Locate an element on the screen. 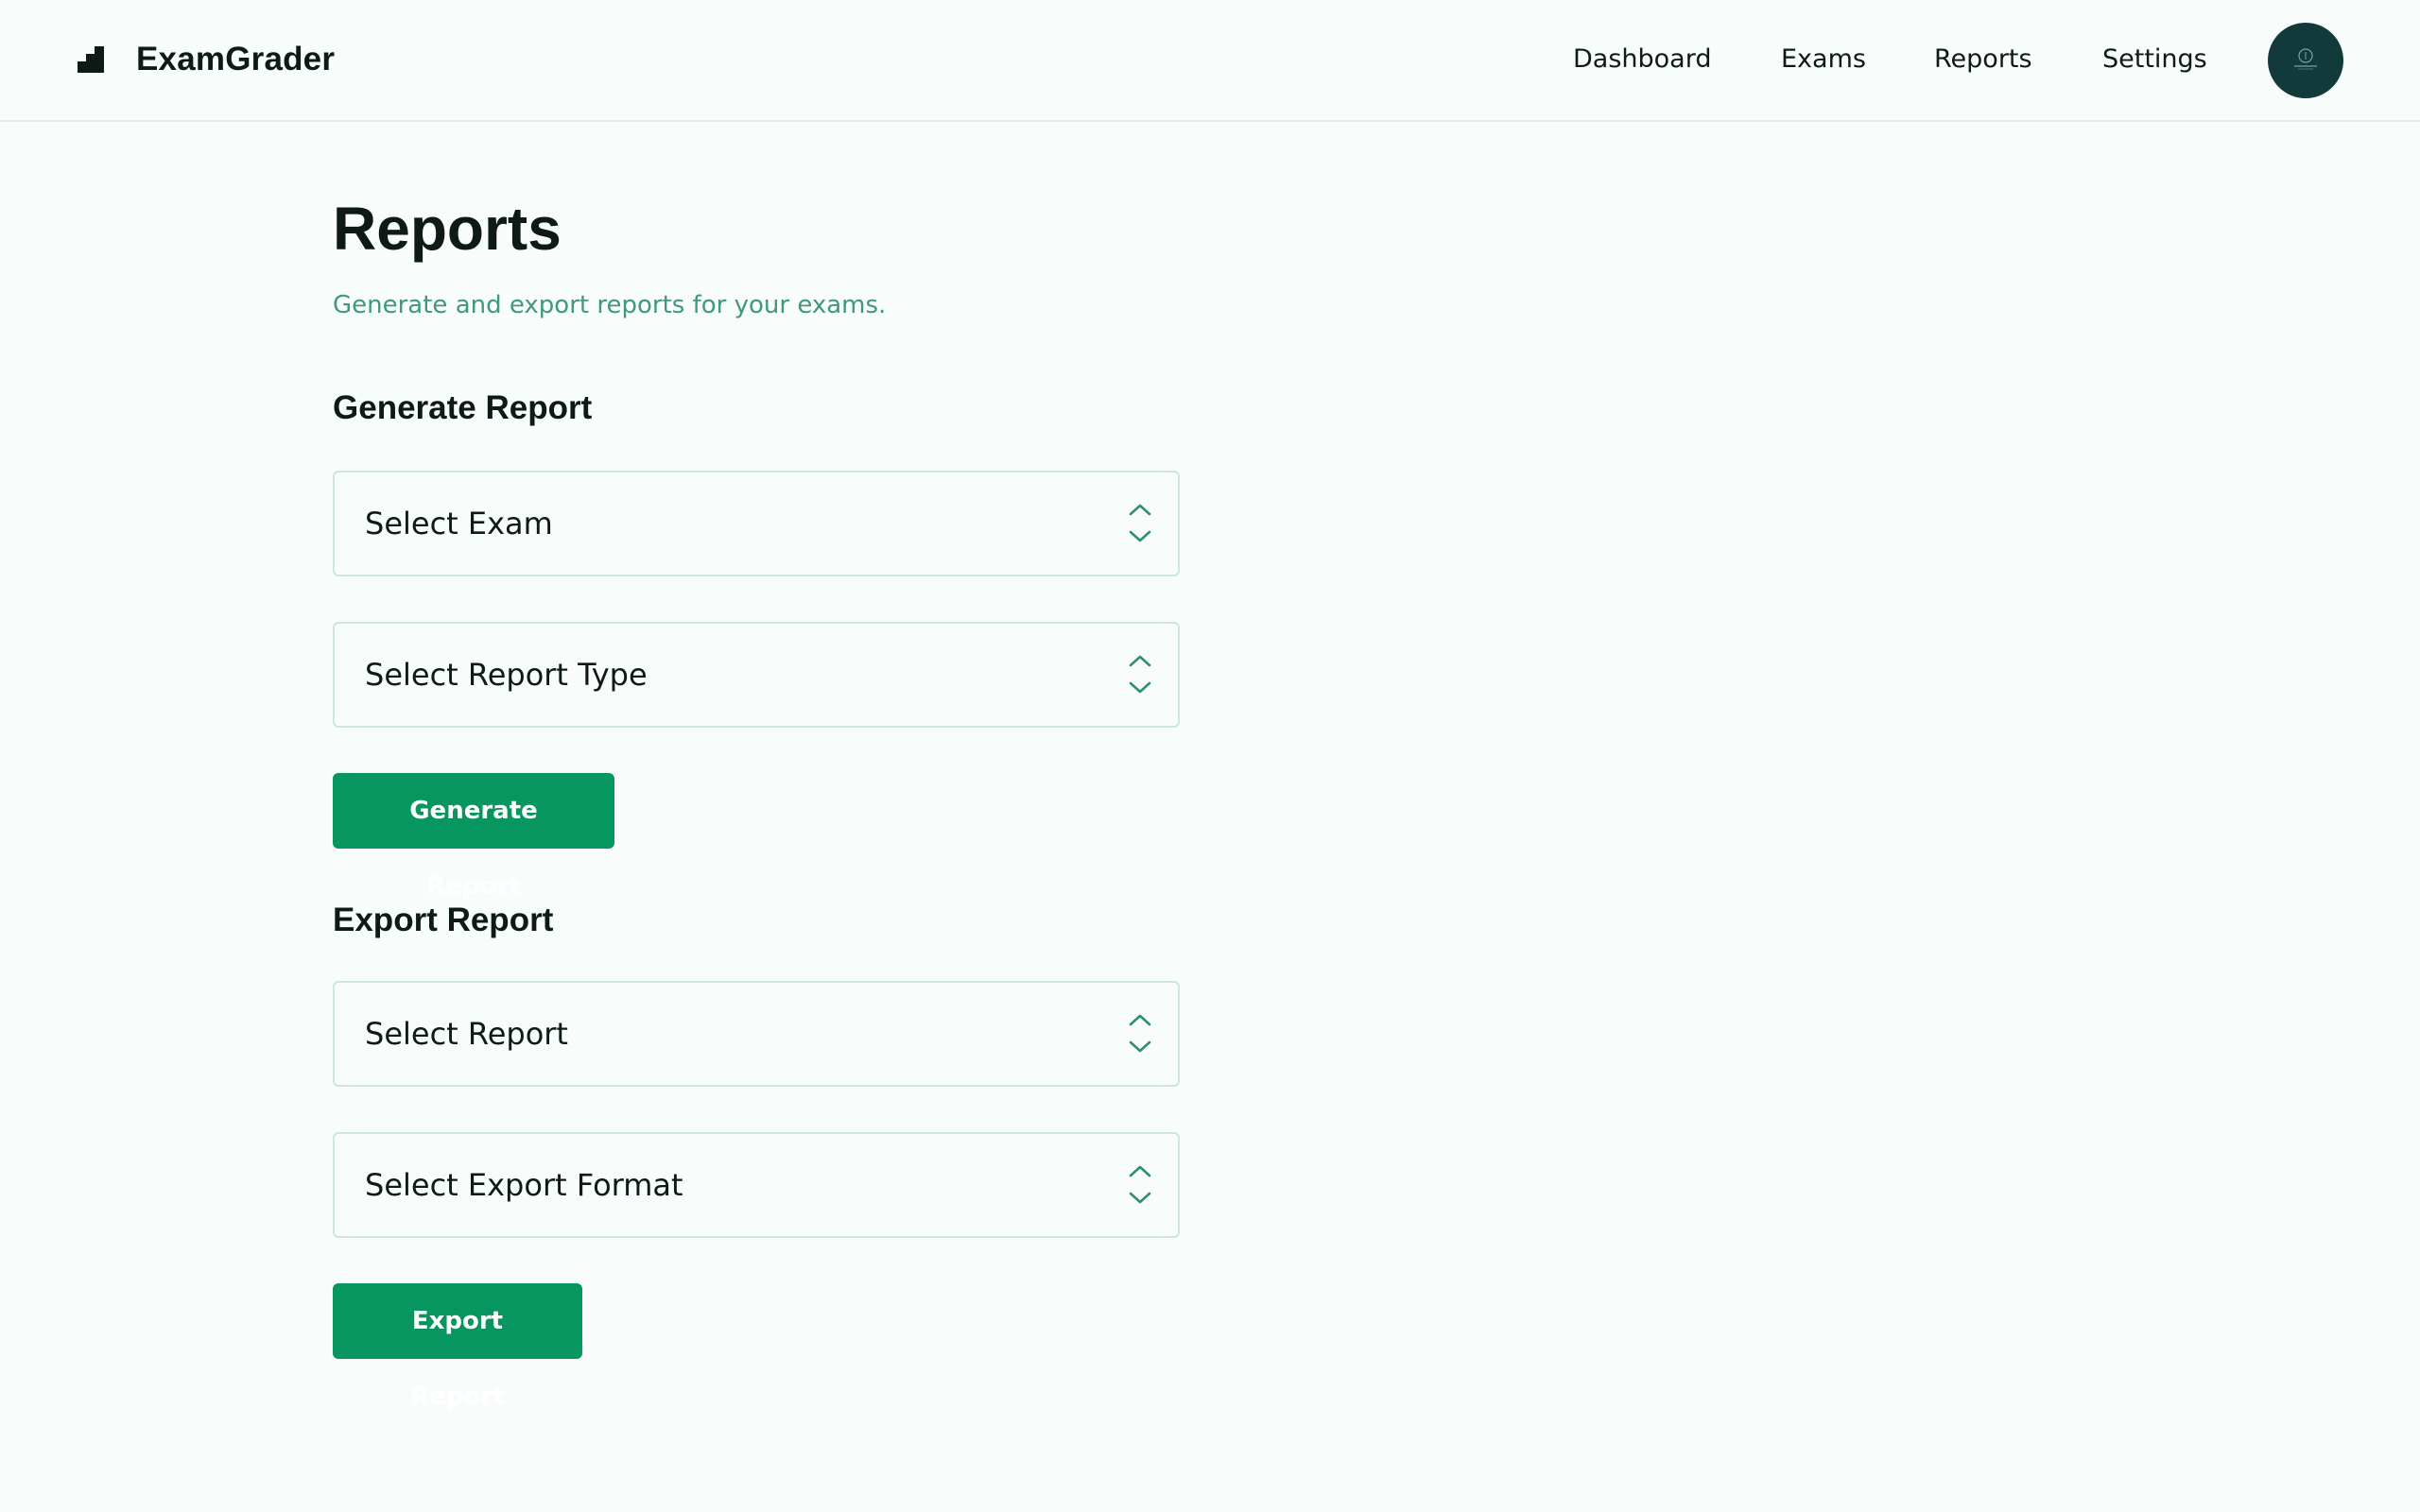 The height and width of the screenshot is (1512, 2420). select-report-type-label: Select Report Type is located at coordinates (506, 675).